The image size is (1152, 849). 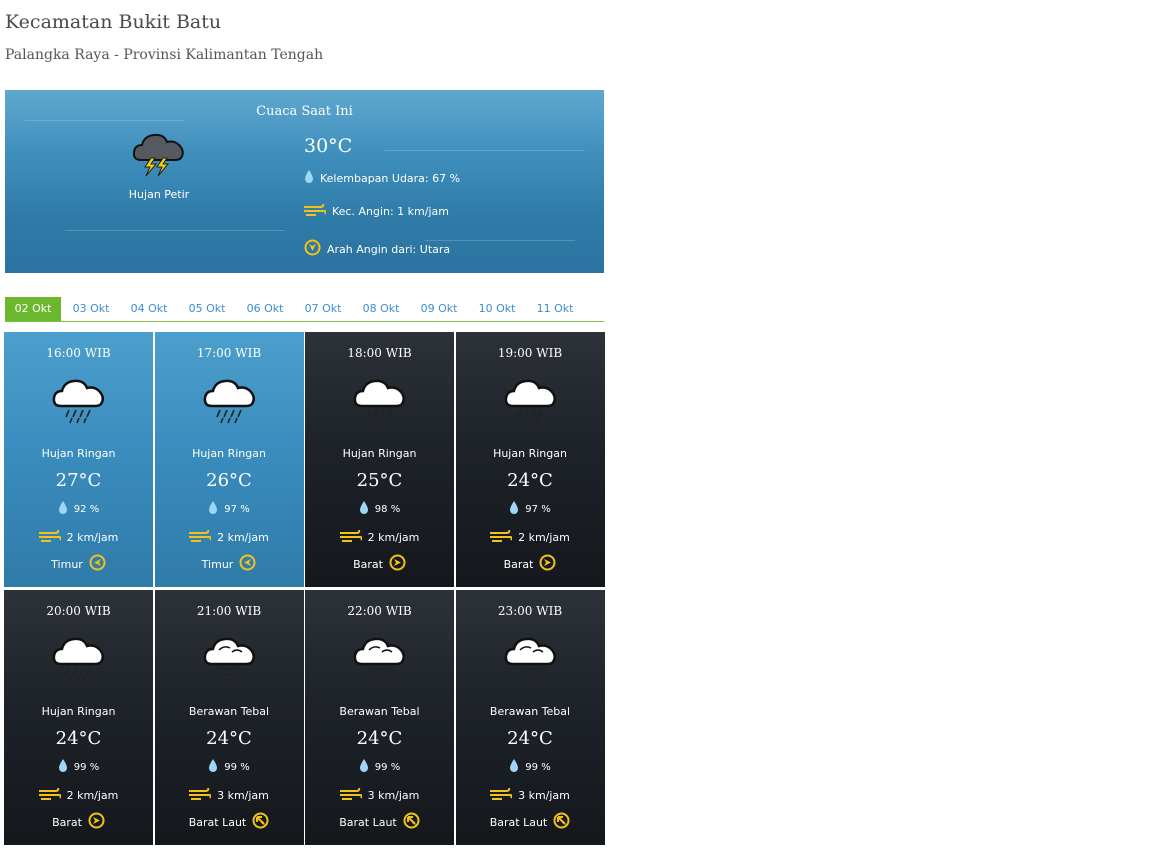 I want to click on tab-06-okt: 06 Okt, so click(x=265, y=309).